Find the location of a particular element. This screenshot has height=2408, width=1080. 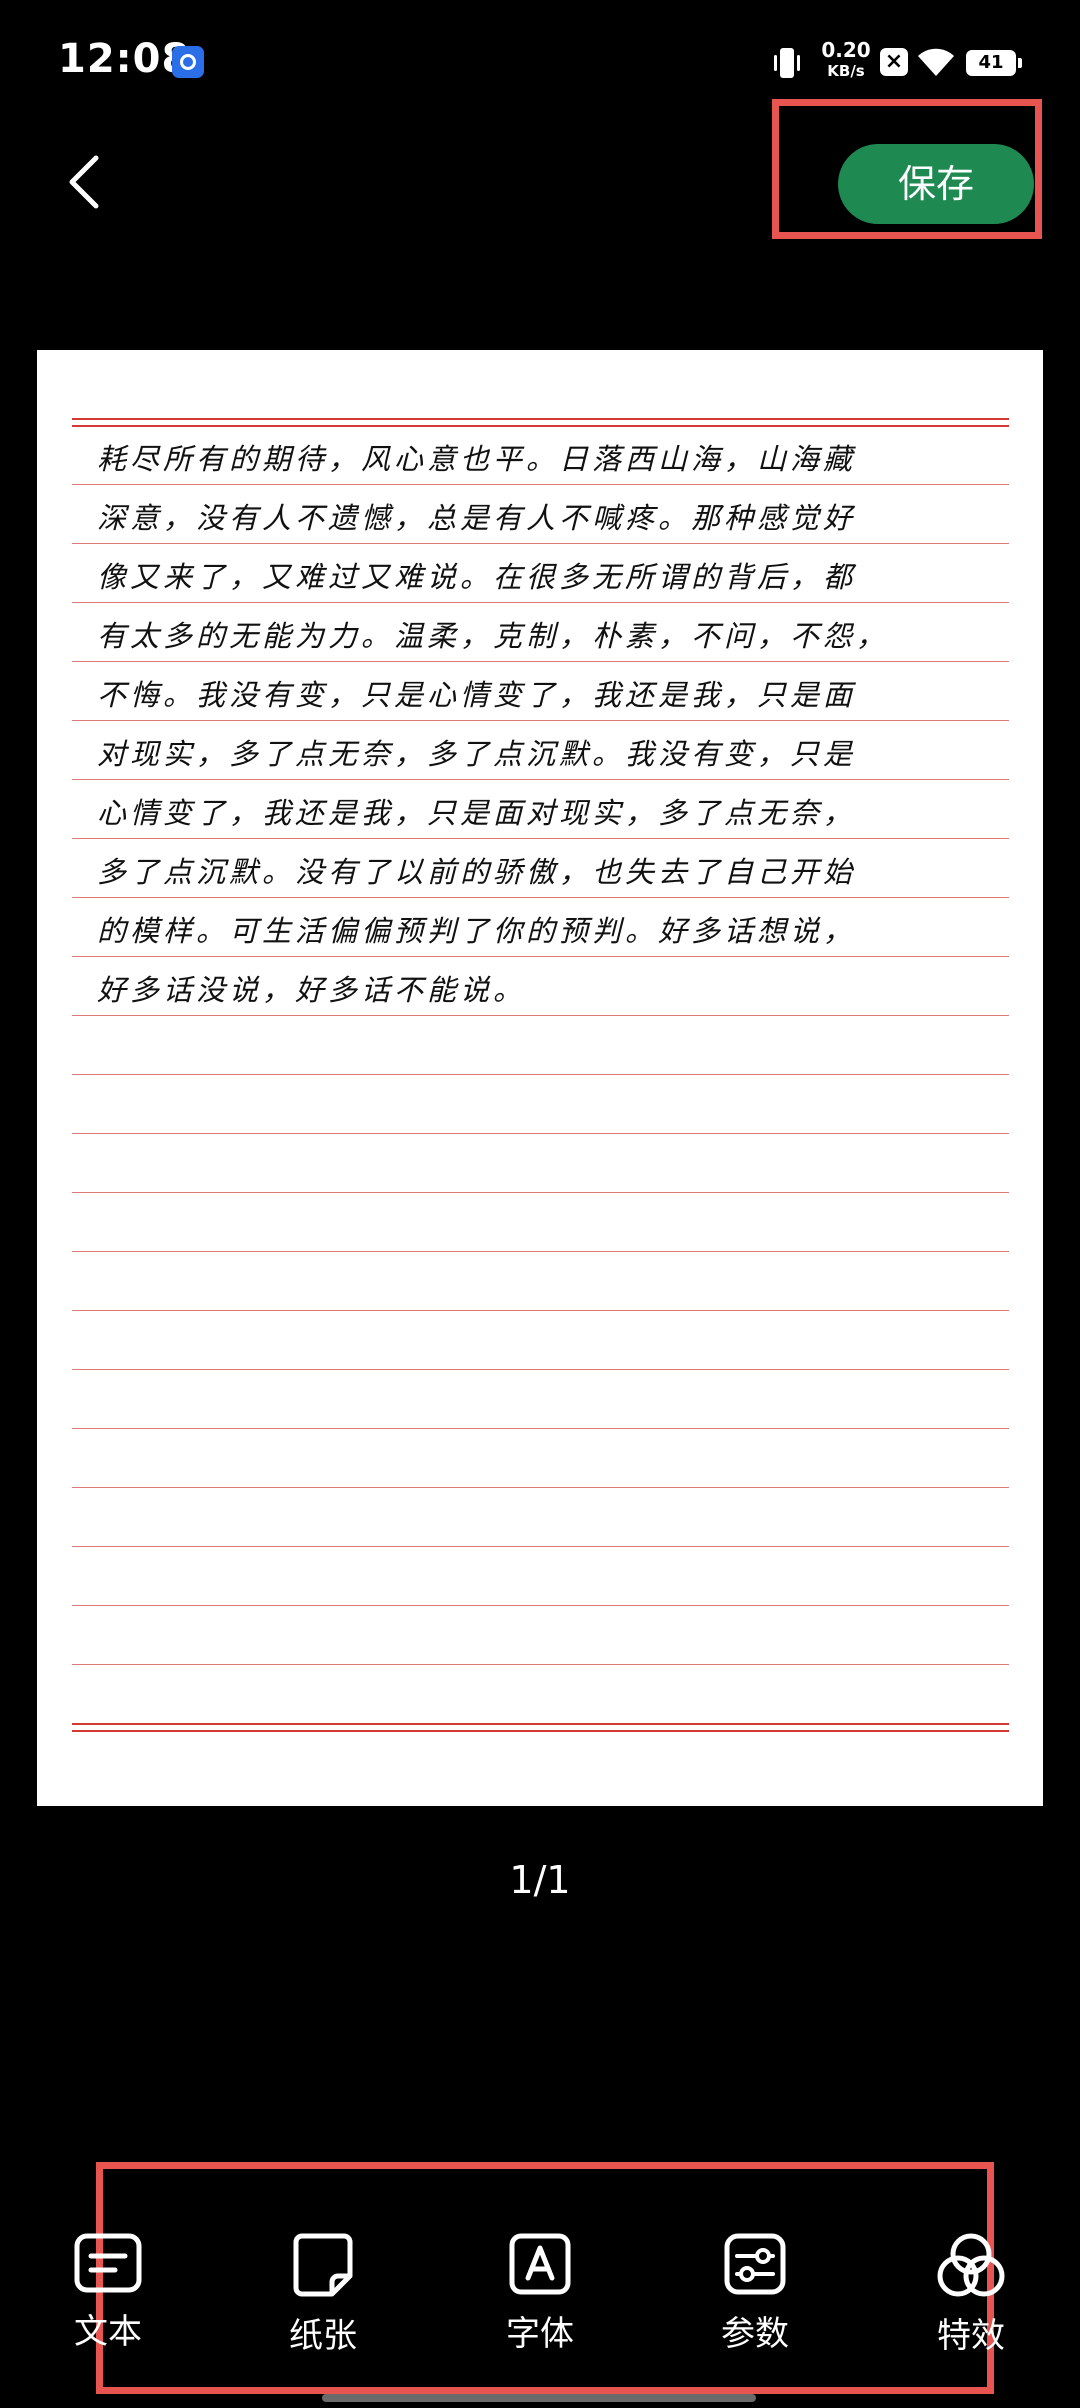

tool-font-label: 字体 is located at coordinates (540, 2334).